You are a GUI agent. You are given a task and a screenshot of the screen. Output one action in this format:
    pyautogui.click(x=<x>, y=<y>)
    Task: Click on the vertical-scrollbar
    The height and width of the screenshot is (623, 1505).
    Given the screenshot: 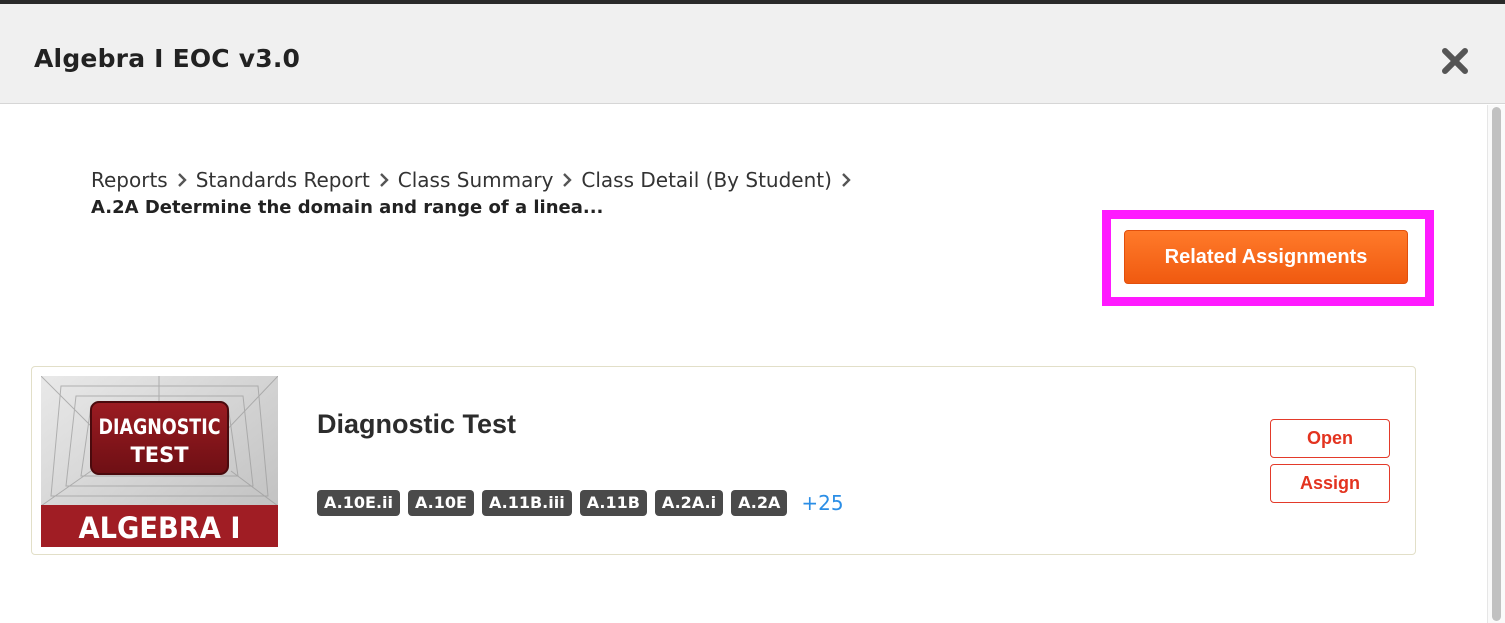 What is the action you would take?
    pyautogui.click(x=1496, y=364)
    